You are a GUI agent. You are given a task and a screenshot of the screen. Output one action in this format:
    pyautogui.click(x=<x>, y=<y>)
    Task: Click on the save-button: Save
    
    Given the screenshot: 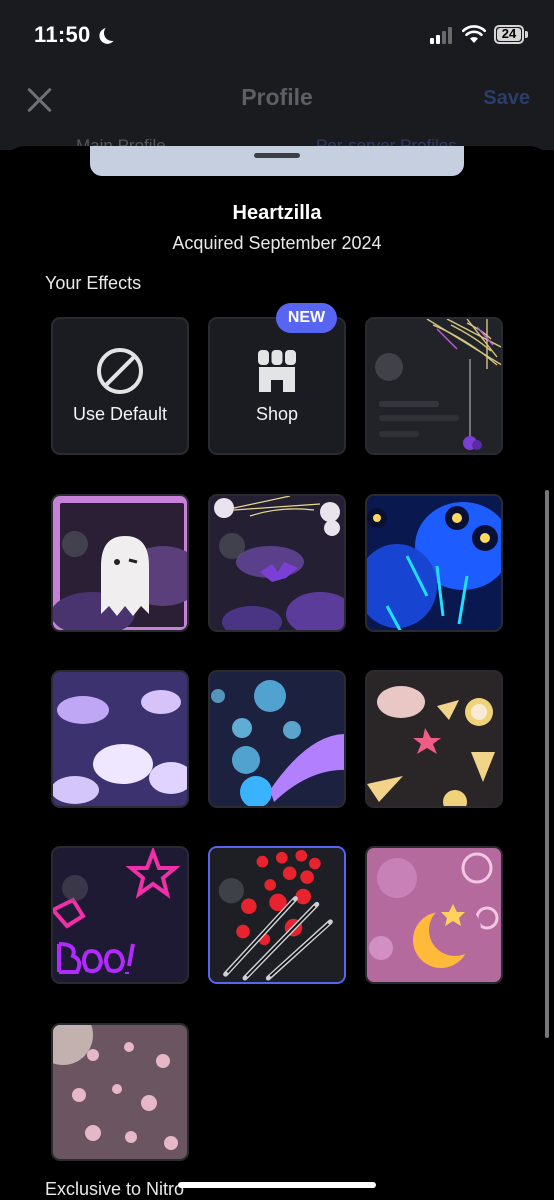 What is the action you would take?
    pyautogui.click(x=506, y=98)
    